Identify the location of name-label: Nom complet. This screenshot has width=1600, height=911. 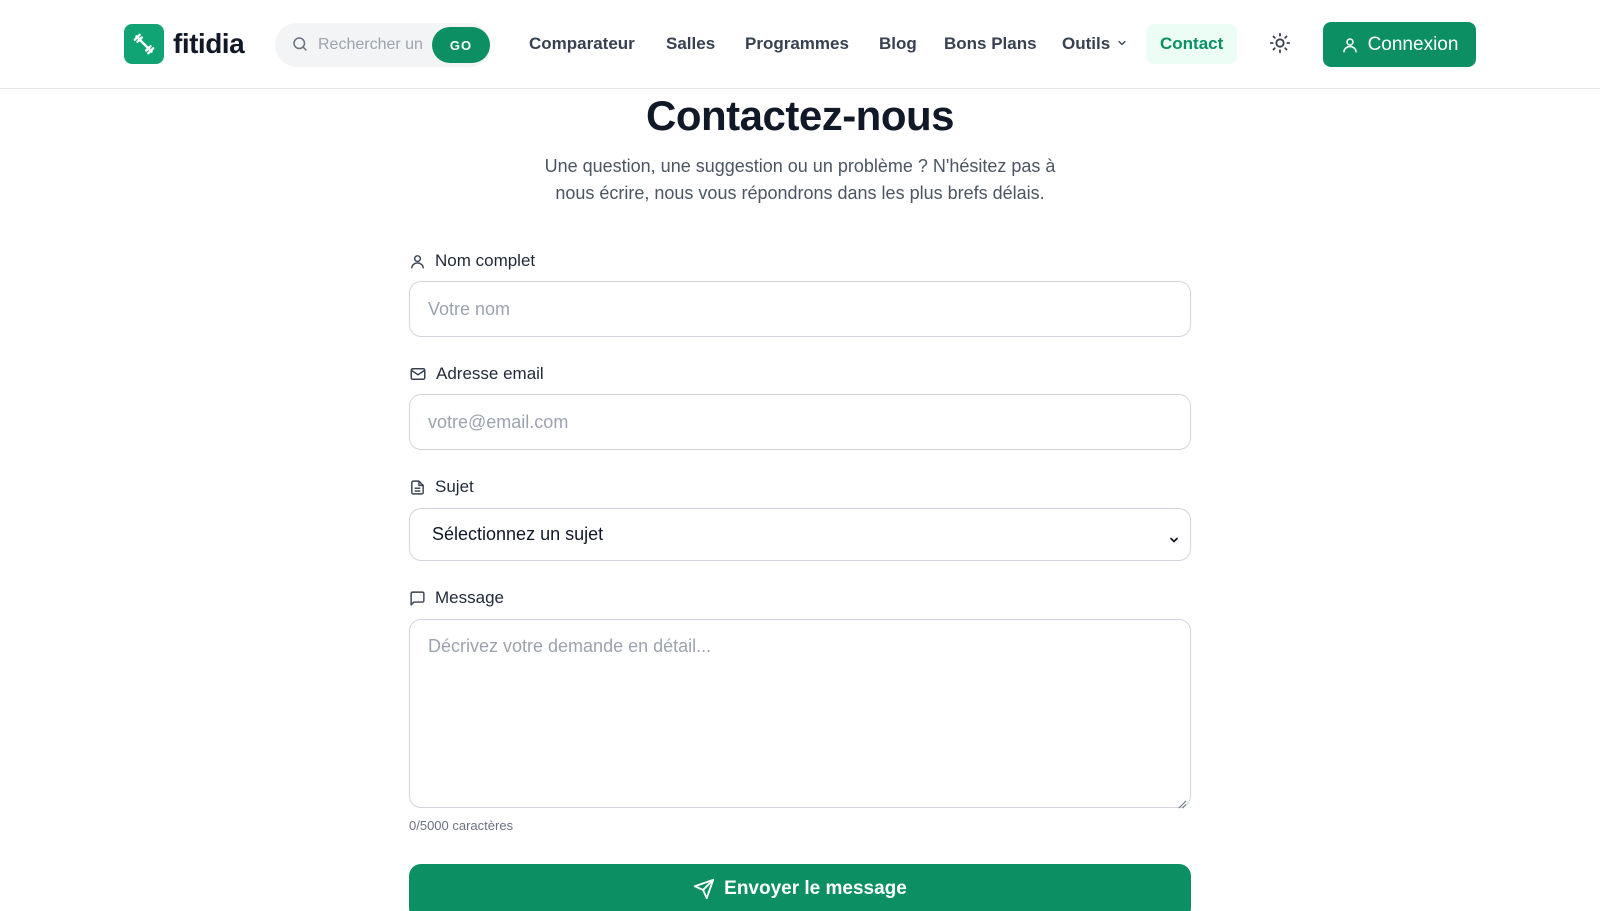
(472, 261).